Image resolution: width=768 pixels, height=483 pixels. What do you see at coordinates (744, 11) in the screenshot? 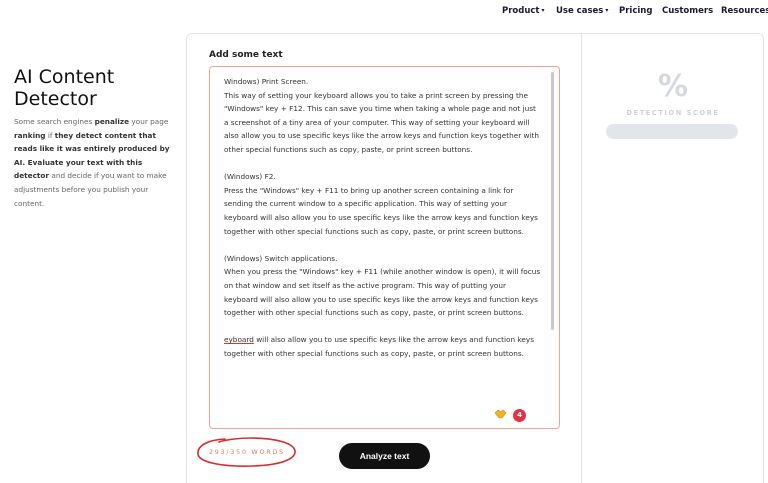
I see `nav-resources: Resources▾` at bounding box center [744, 11].